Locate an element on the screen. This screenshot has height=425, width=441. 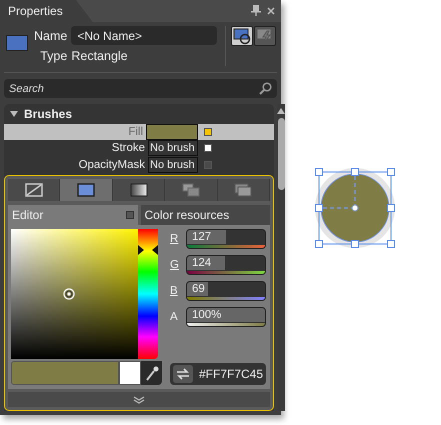
channel-label: G is located at coordinates (175, 264).